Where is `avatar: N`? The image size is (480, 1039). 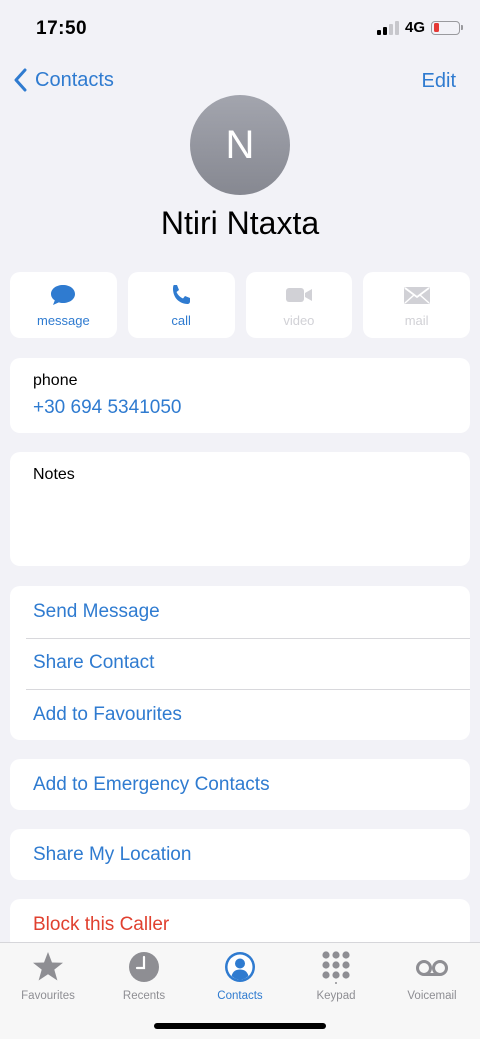 avatar: N is located at coordinates (240, 145).